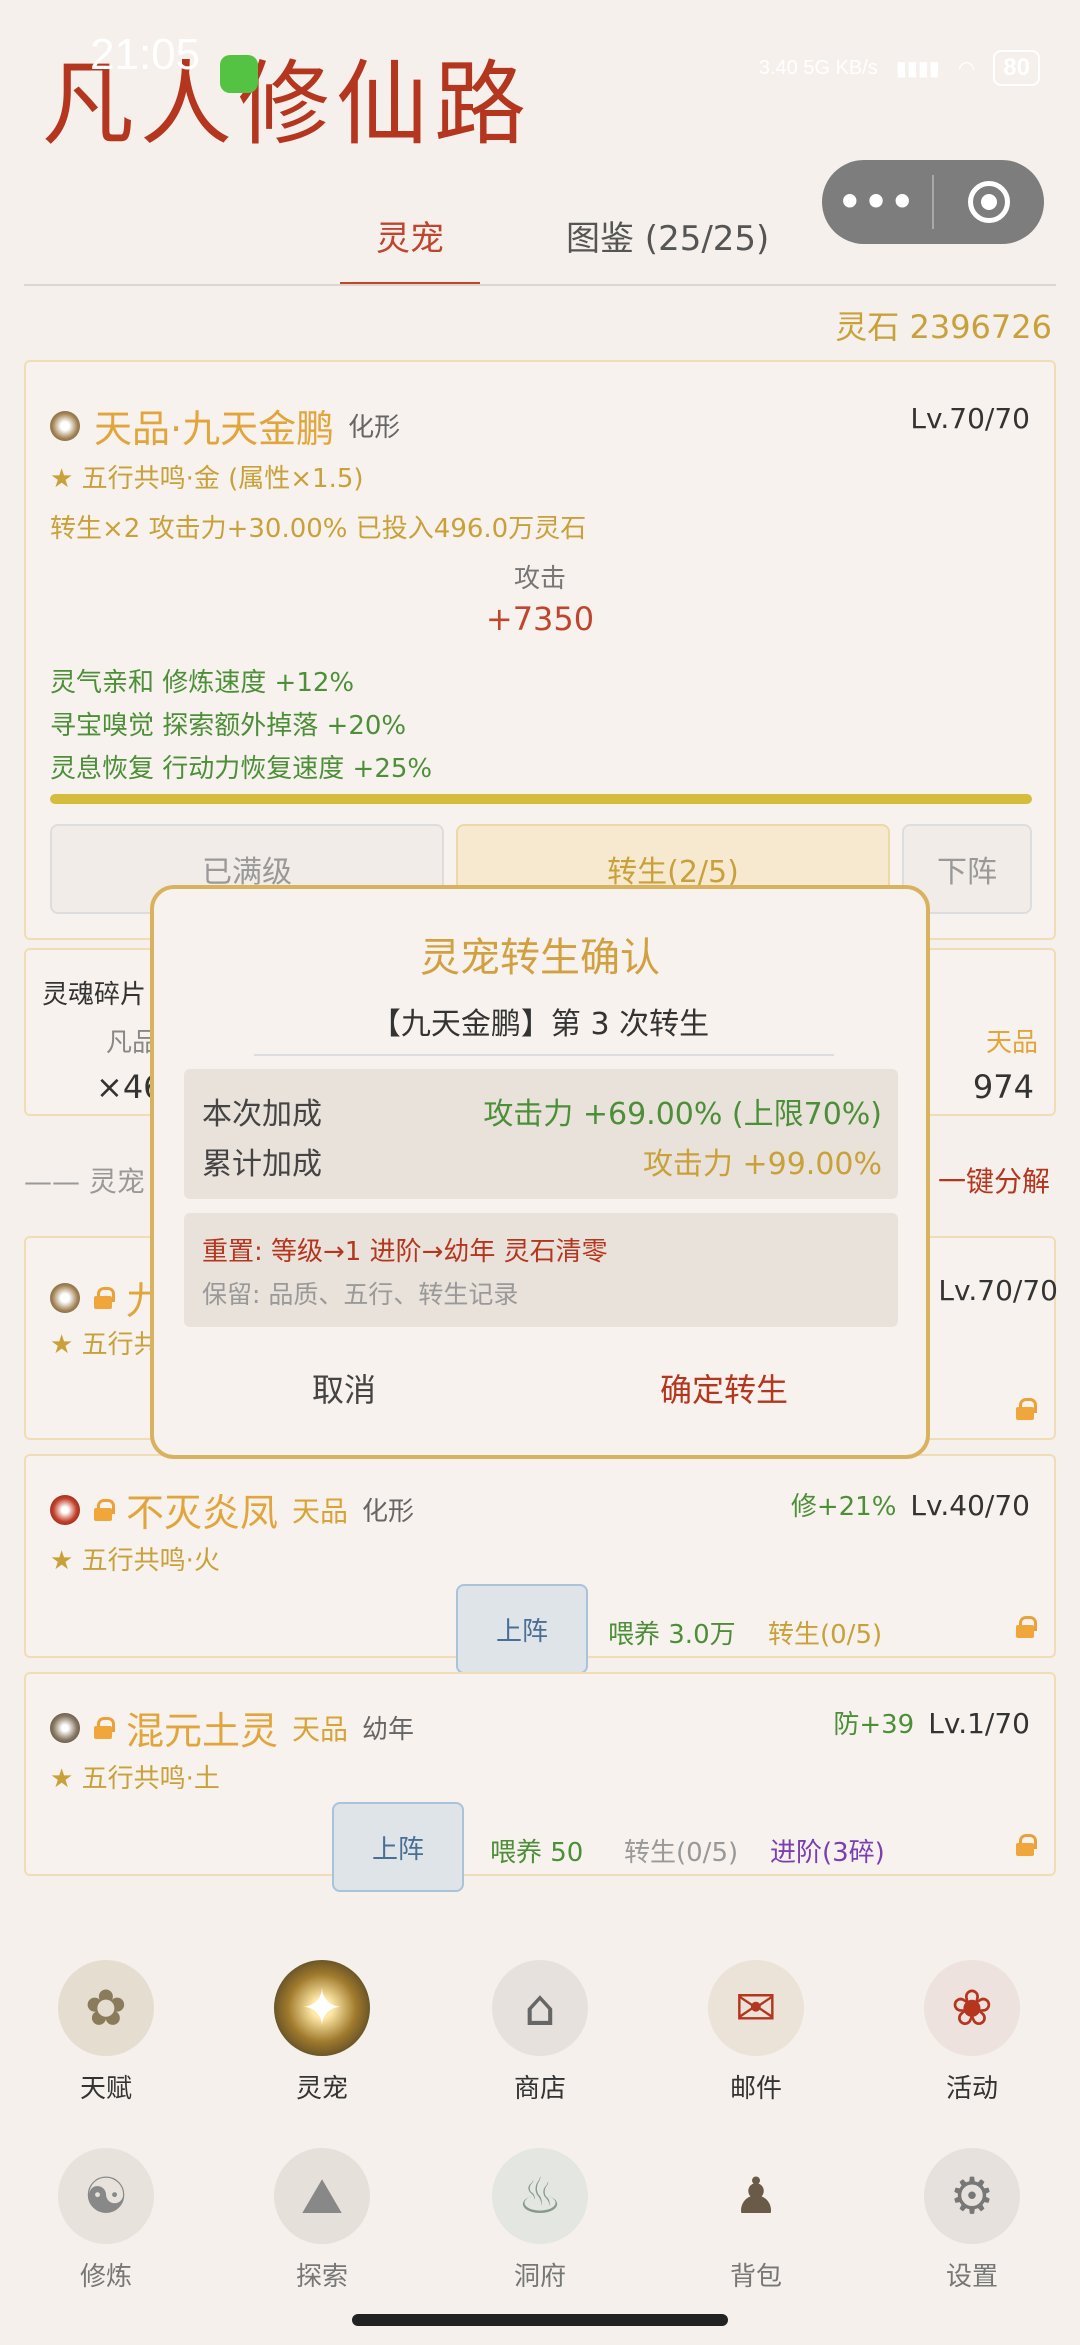 The image size is (1080, 2345). I want to click on signal-icon: ▮▮▮▮, so click(917, 68).